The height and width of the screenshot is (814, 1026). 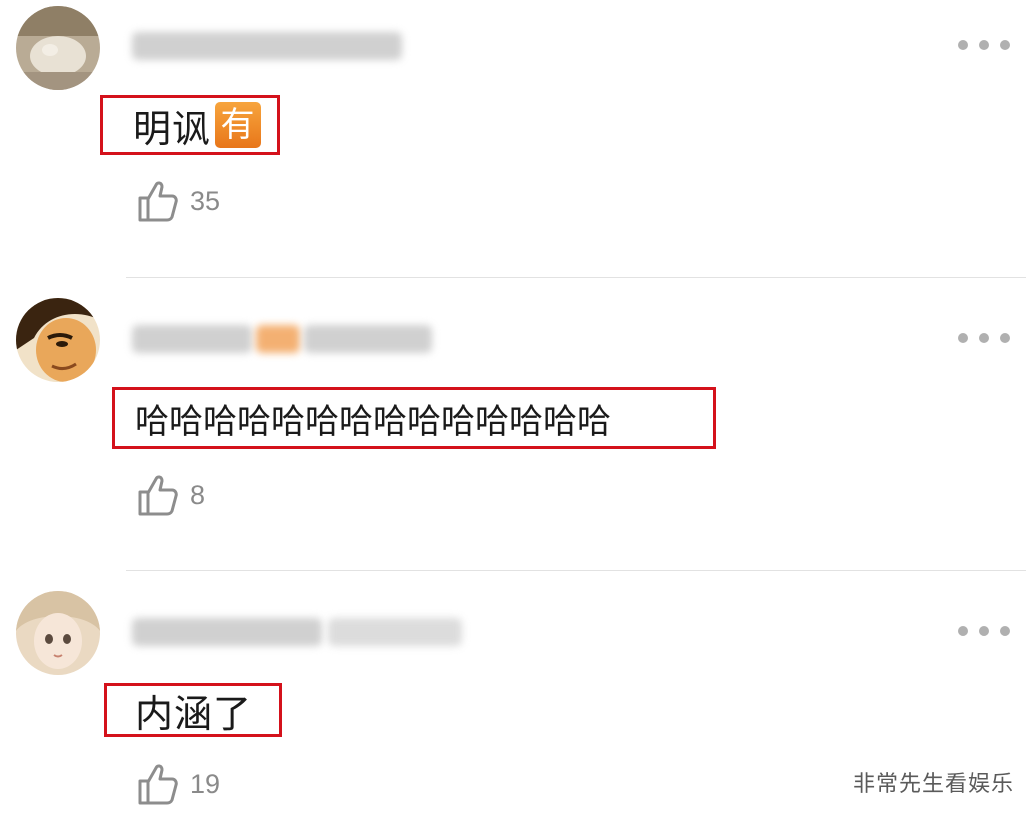 I want to click on emoji-you-icon: 有, so click(x=238, y=125).